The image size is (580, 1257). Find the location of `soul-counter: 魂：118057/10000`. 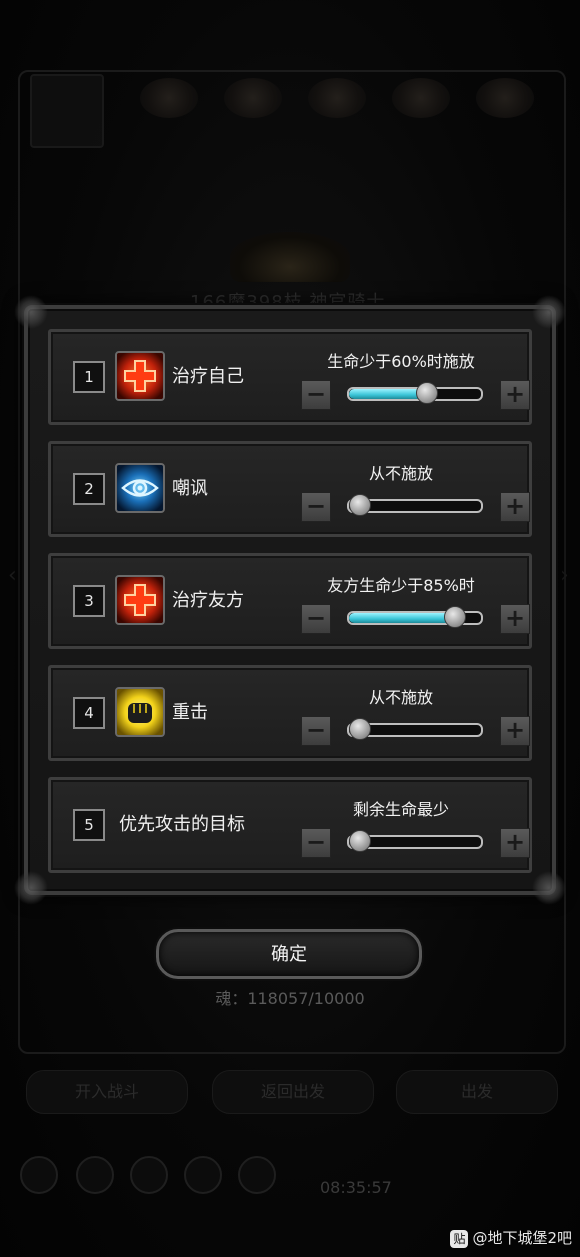

soul-counter: 魂：118057/10000 is located at coordinates (290, 998).